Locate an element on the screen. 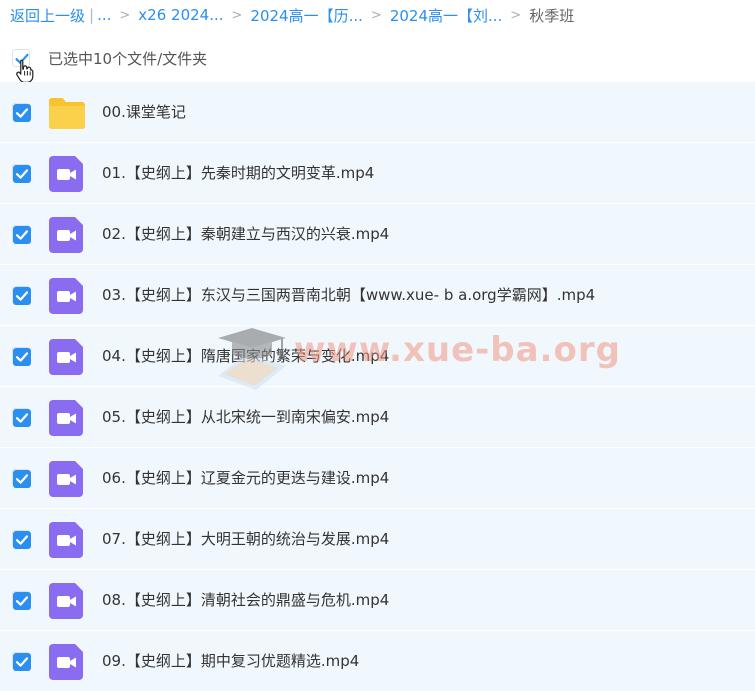  breadcrumb-current: 秋季班 is located at coordinates (552, 15).